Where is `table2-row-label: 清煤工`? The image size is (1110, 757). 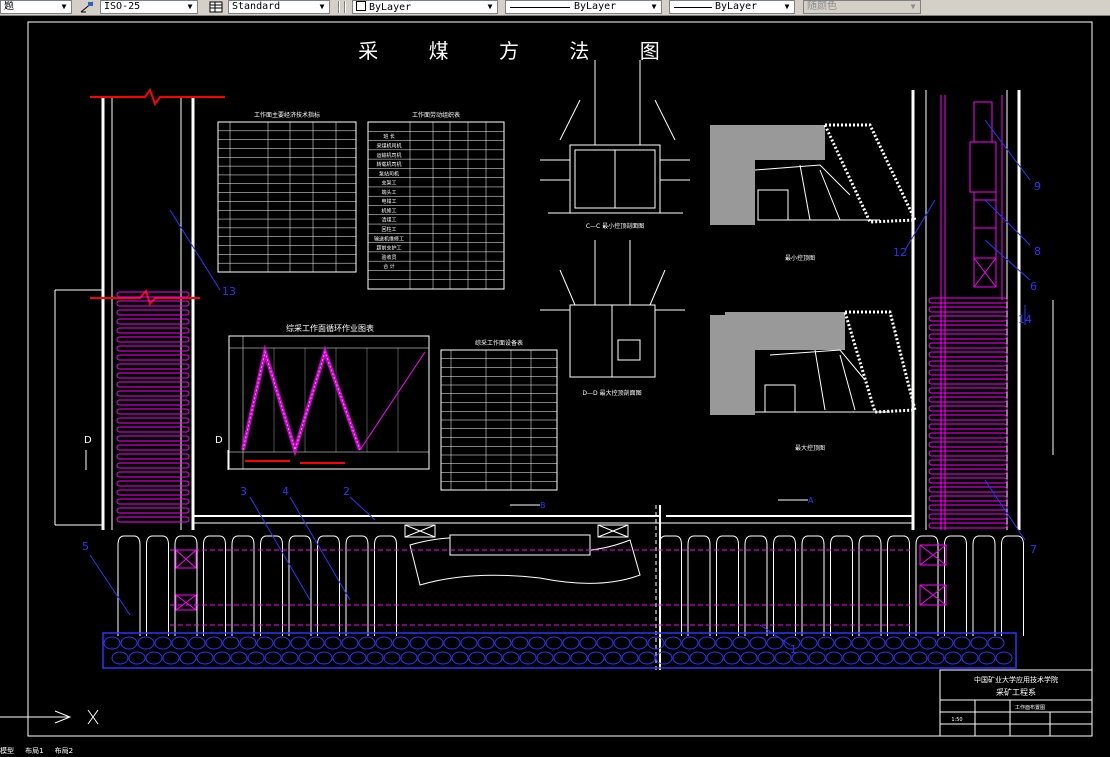 table2-row-label: 清煤工 is located at coordinates (388, 220).